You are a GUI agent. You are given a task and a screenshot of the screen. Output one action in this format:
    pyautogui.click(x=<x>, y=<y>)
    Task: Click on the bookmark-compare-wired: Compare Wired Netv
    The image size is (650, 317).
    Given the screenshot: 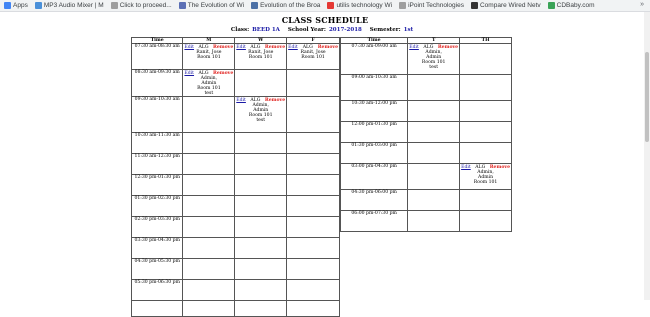 What is the action you would take?
    pyautogui.click(x=505, y=5)
    